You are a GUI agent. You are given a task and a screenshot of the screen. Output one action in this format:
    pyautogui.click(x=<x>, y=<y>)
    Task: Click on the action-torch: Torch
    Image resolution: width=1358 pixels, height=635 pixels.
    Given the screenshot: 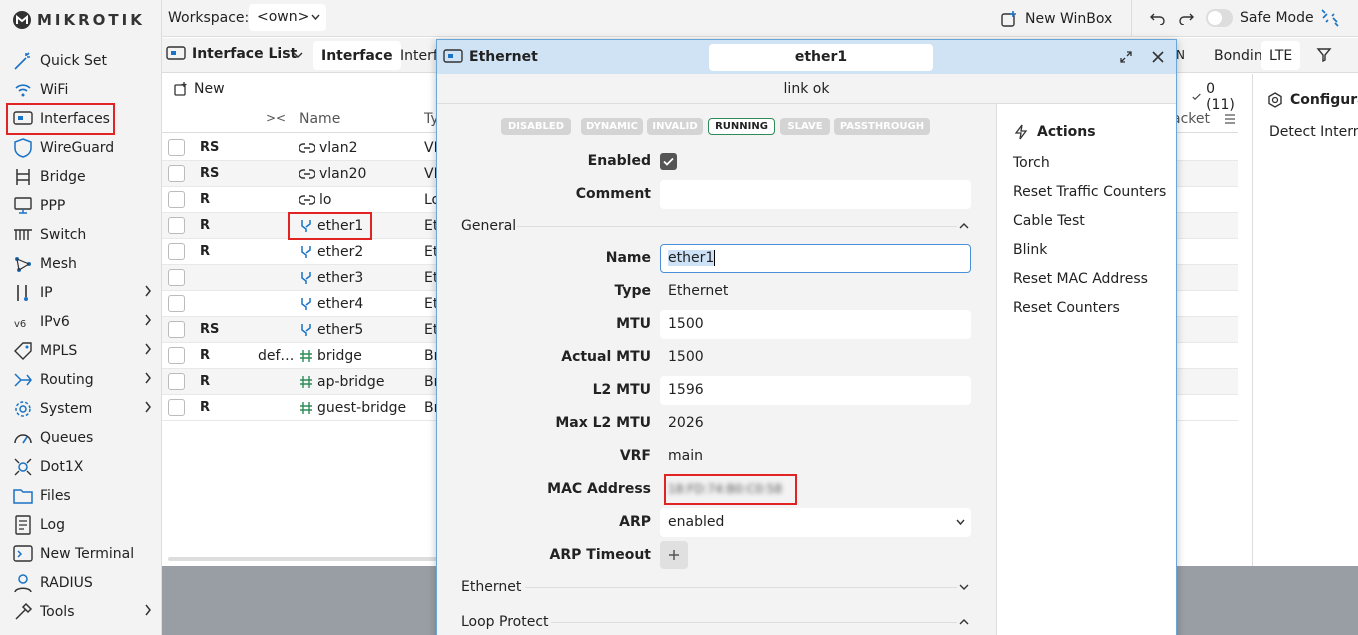 What is the action you would take?
    pyautogui.click(x=1031, y=163)
    